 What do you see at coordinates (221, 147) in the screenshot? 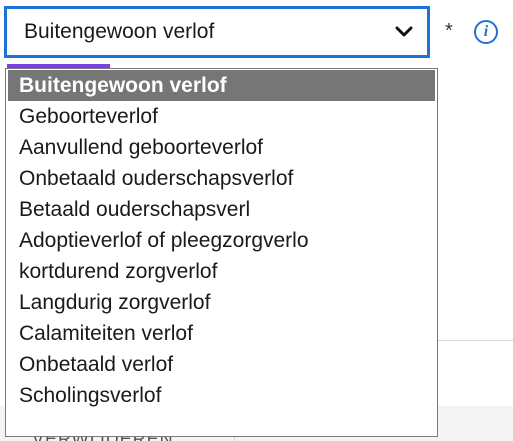
I see `option: Aanvullend geboorteverlof` at bounding box center [221, 147].